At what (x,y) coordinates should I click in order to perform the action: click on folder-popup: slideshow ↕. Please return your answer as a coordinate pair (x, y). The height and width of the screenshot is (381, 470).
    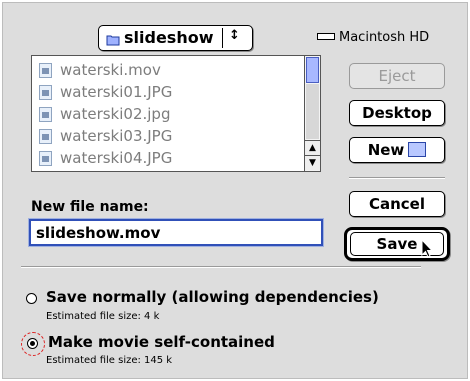
    Looking at the image, I should click on (175, 38).